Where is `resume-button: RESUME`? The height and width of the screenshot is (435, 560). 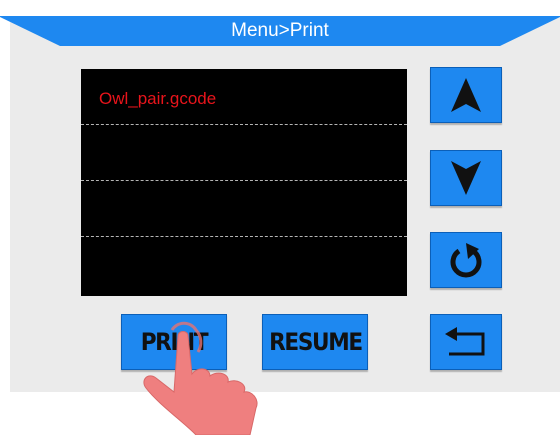
resume-button: RESUME is located at coordinates (315, 342).